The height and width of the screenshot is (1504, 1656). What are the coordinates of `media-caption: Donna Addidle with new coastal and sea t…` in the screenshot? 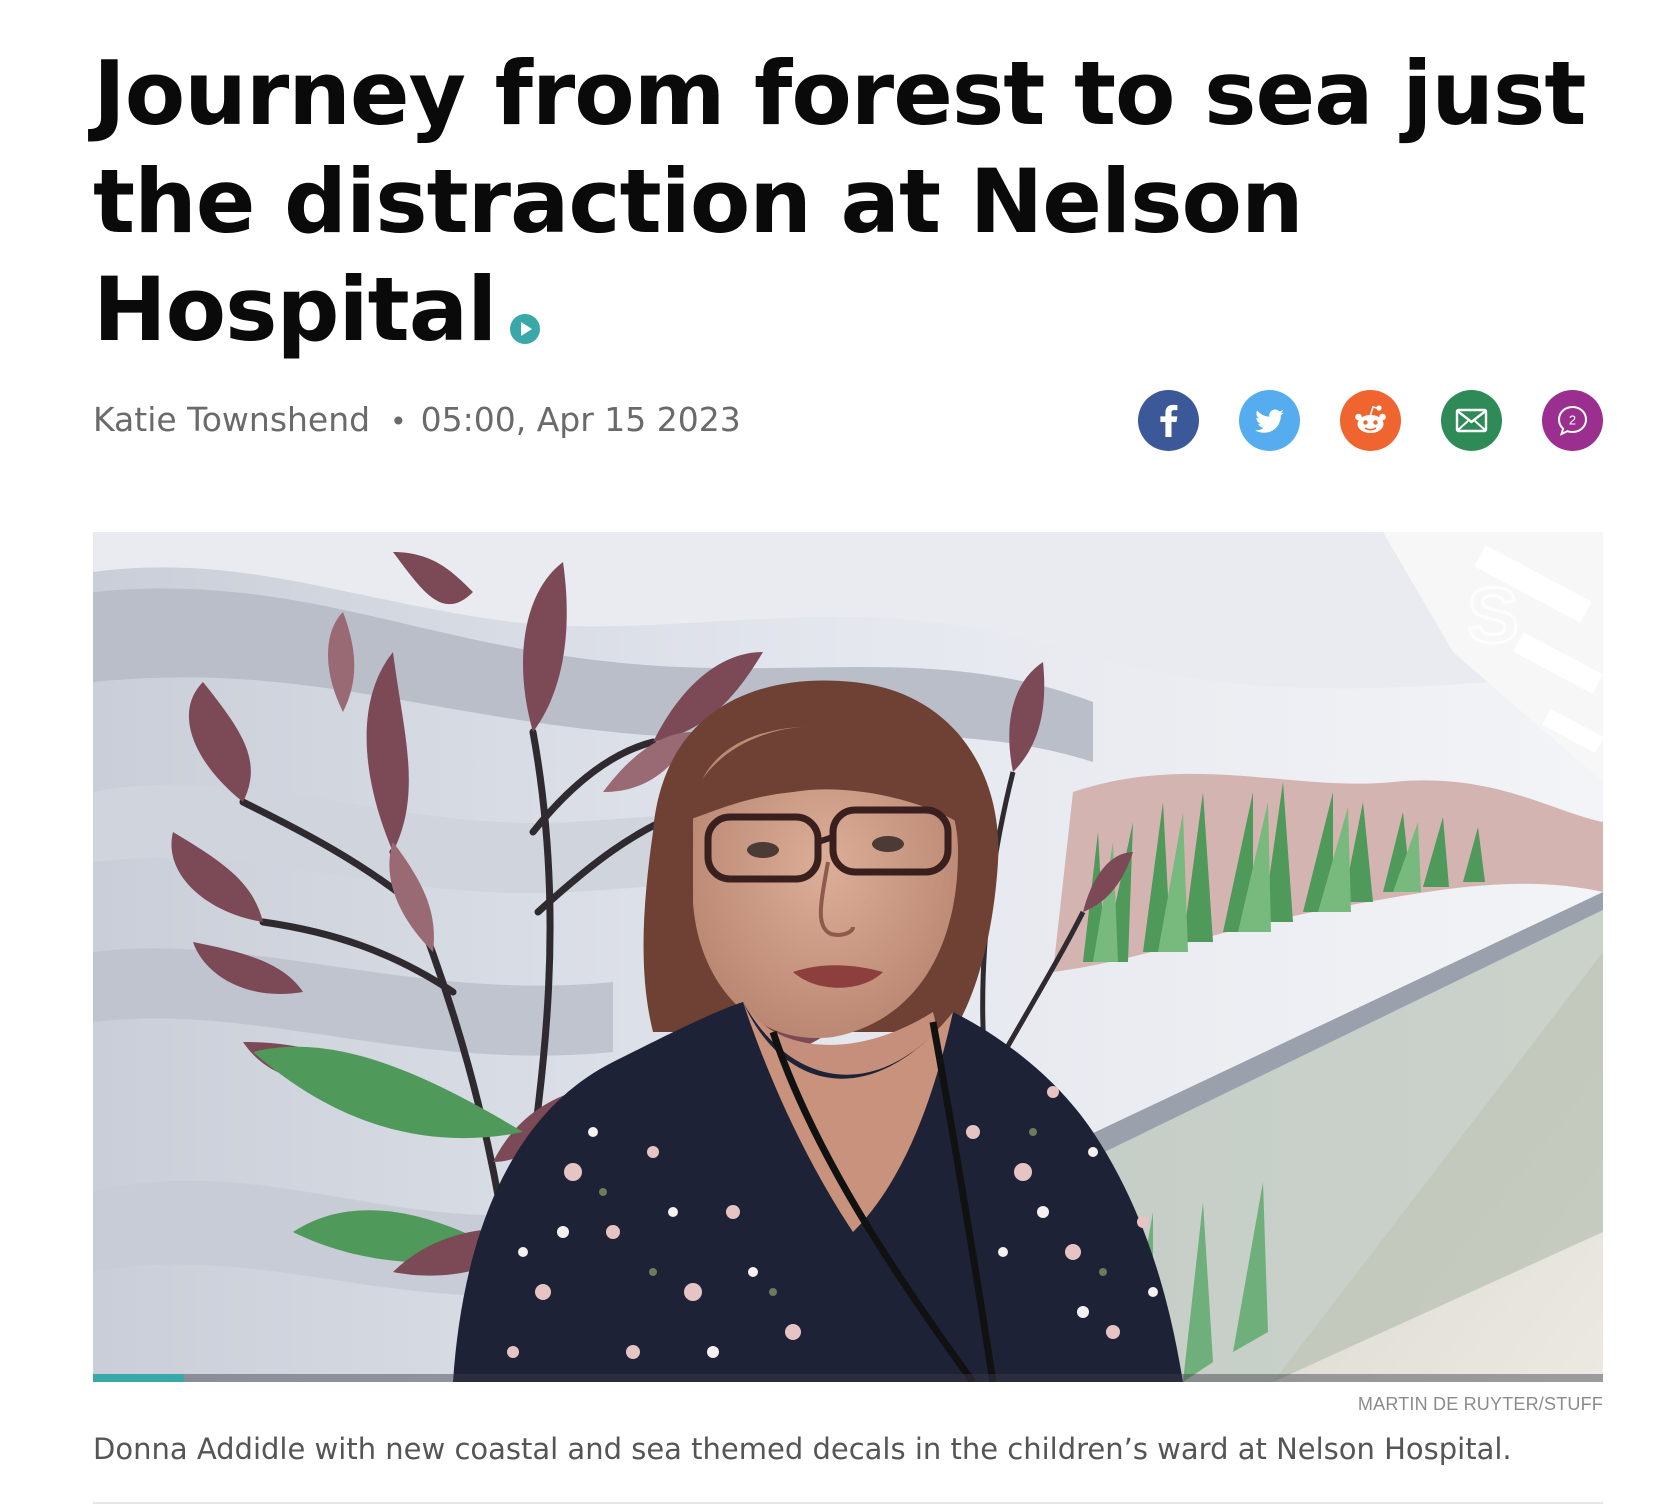 It's located at (802, 1449).